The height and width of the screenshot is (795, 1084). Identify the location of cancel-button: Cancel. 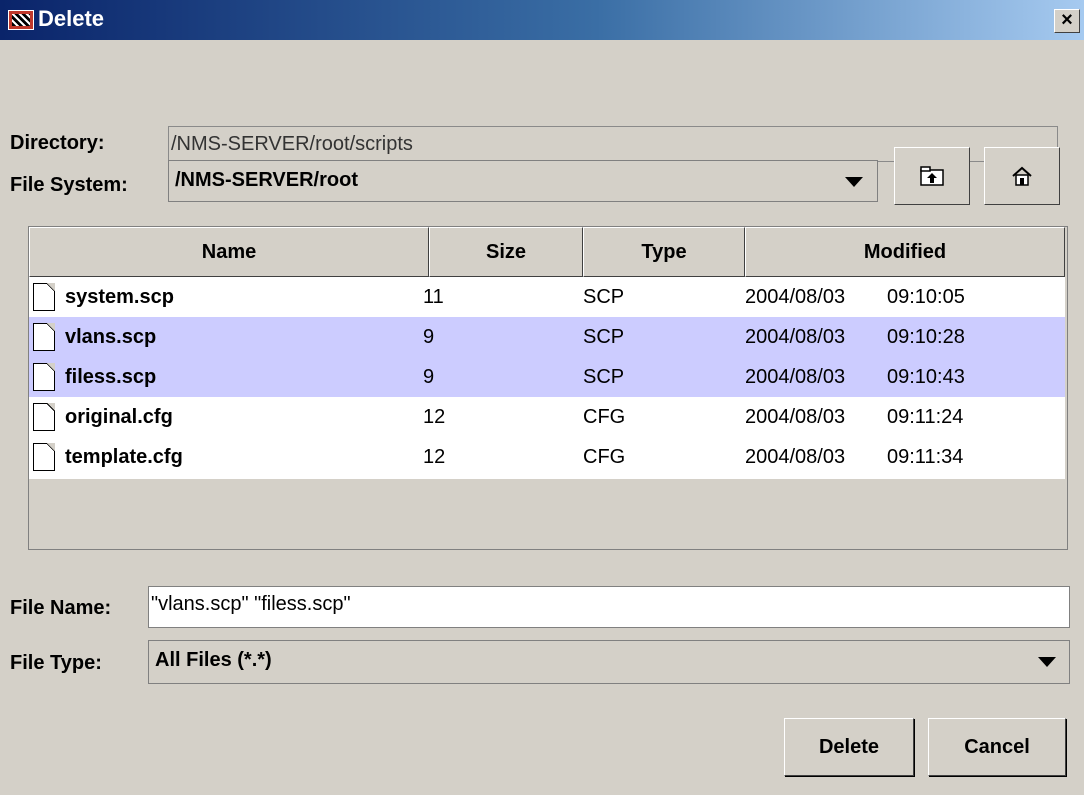
(997, 747).